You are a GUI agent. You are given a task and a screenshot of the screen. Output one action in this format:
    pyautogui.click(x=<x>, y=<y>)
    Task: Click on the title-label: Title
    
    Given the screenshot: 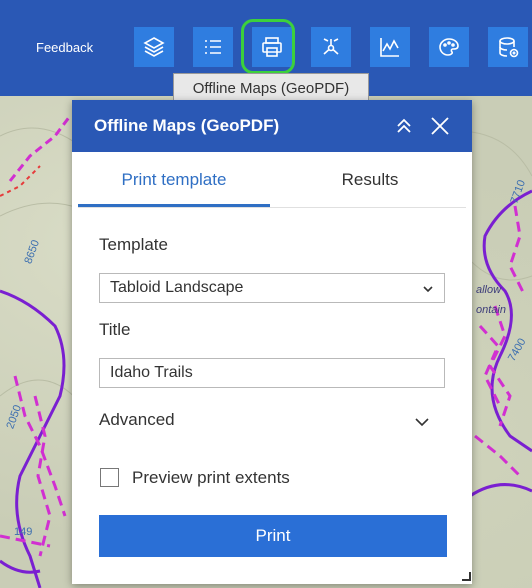 What is the action you would take?
    pyautogui.click(x=115, y=329)
    